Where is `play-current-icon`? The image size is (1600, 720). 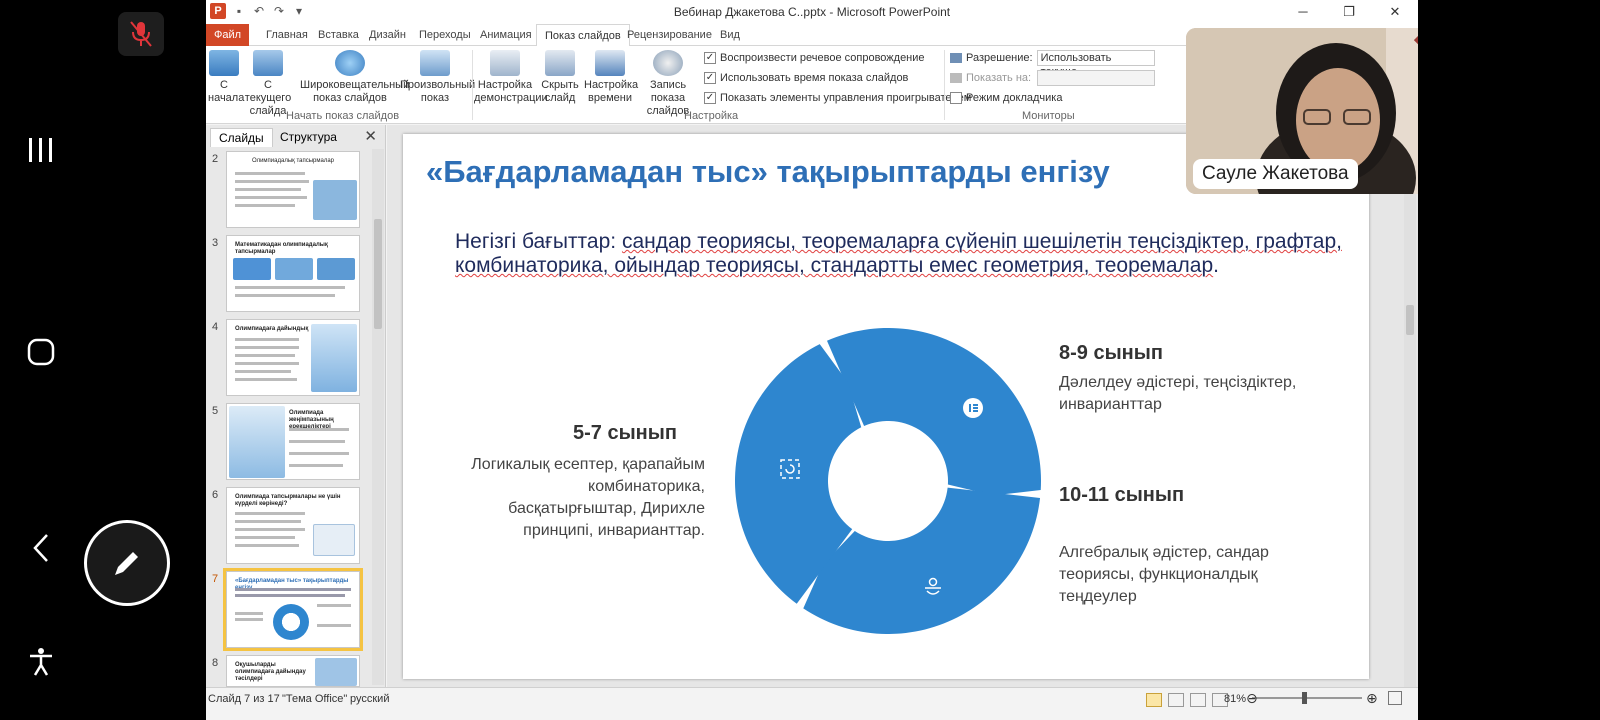
play-current-icon is located at coordinates (268, 63).